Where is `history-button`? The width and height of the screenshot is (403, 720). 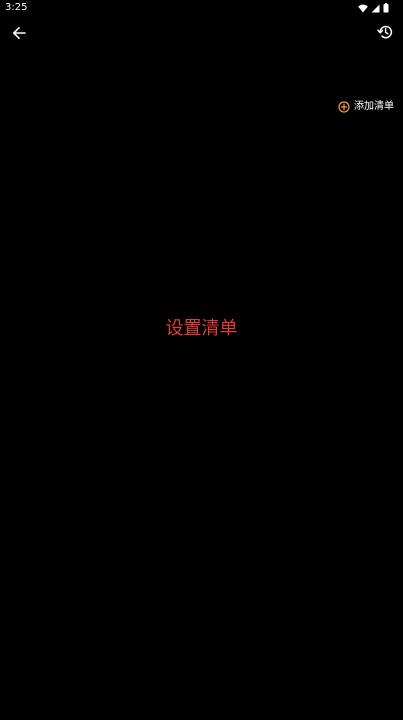
history-button is located at coordinates (385, 34).